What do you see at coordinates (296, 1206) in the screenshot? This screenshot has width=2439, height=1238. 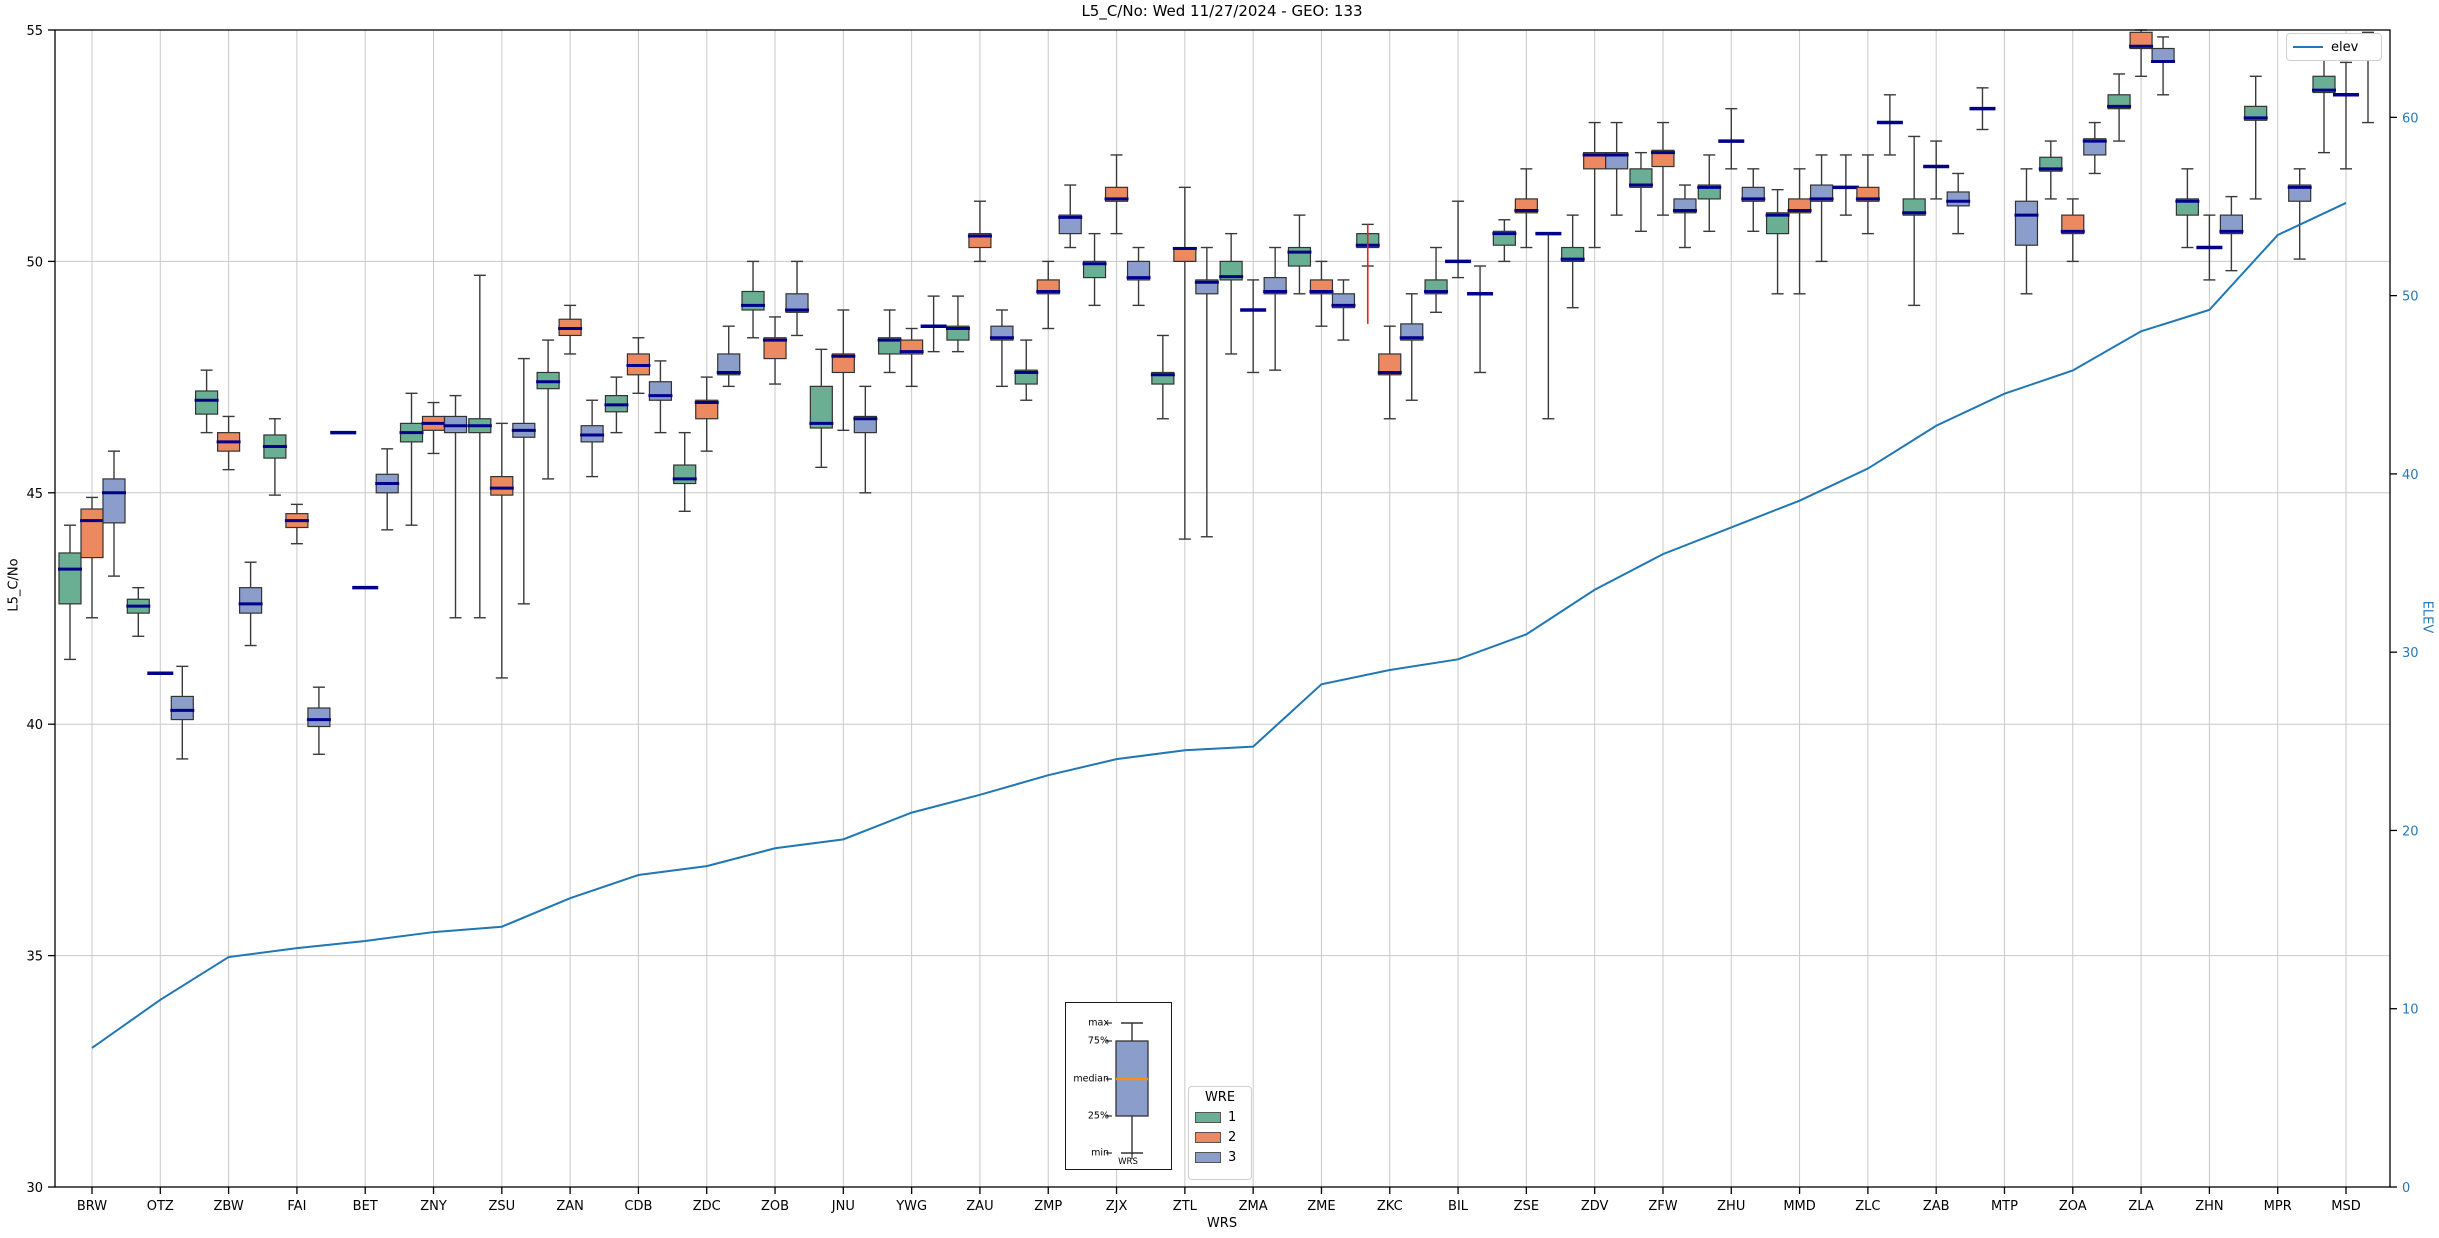 I see `station-label-FAI: FAI` at bounding box center [296, 1206].